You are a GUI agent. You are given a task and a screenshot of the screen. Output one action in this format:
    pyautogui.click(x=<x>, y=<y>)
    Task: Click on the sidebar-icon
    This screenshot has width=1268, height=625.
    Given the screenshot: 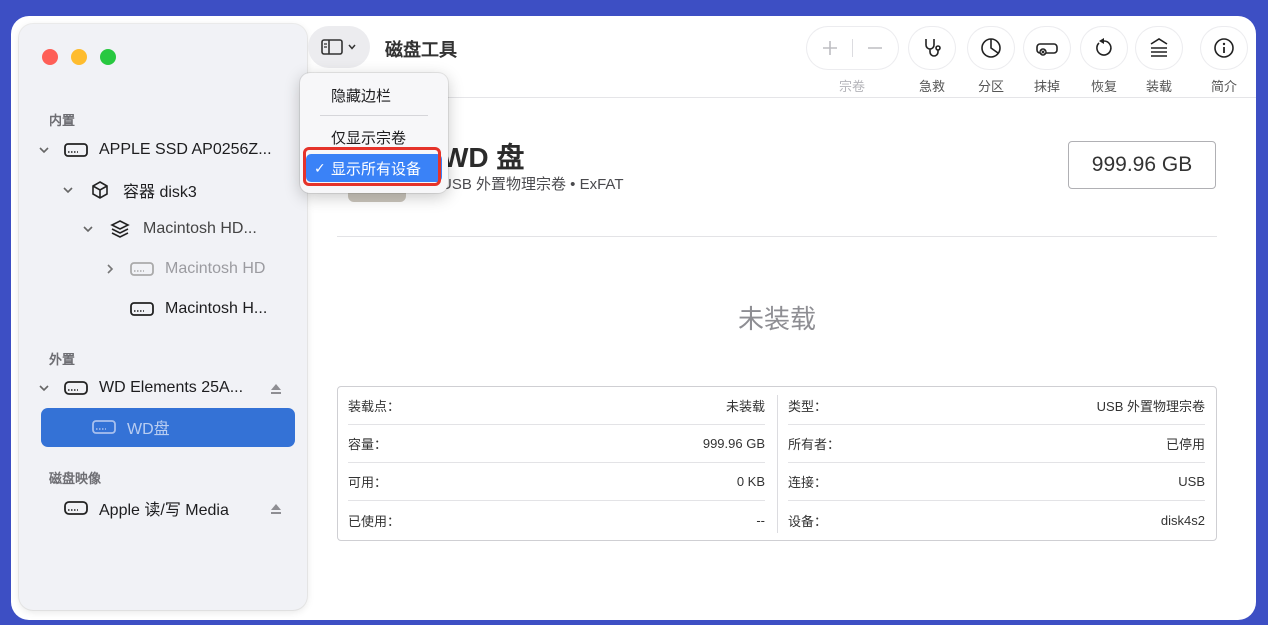 What is the action you would take?
    pyautogui.click(x=332, y=47)
    